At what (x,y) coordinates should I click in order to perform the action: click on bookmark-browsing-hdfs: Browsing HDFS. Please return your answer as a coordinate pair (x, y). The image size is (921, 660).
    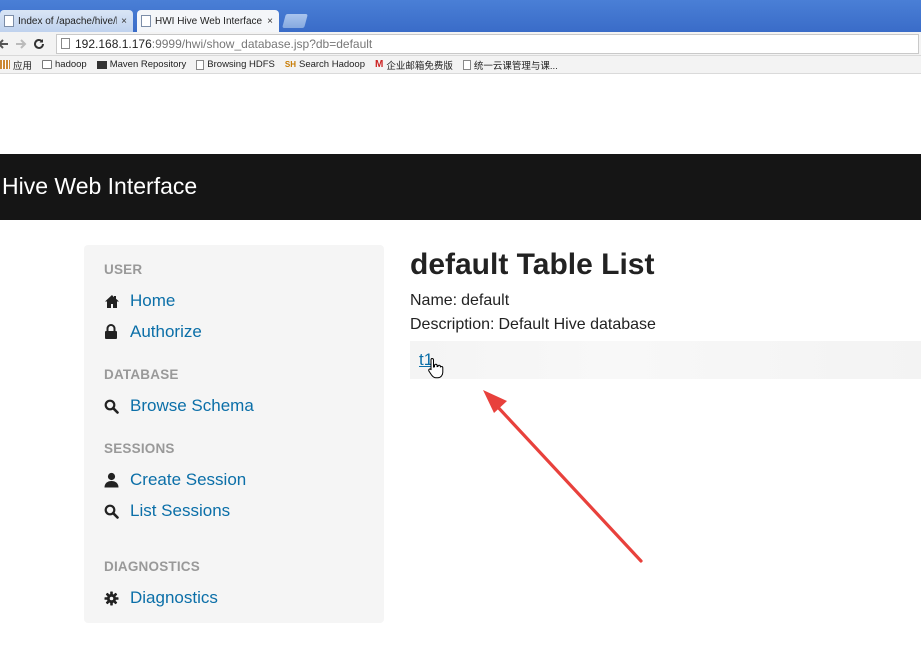
    Looking at the image, I should click on (235, 64).